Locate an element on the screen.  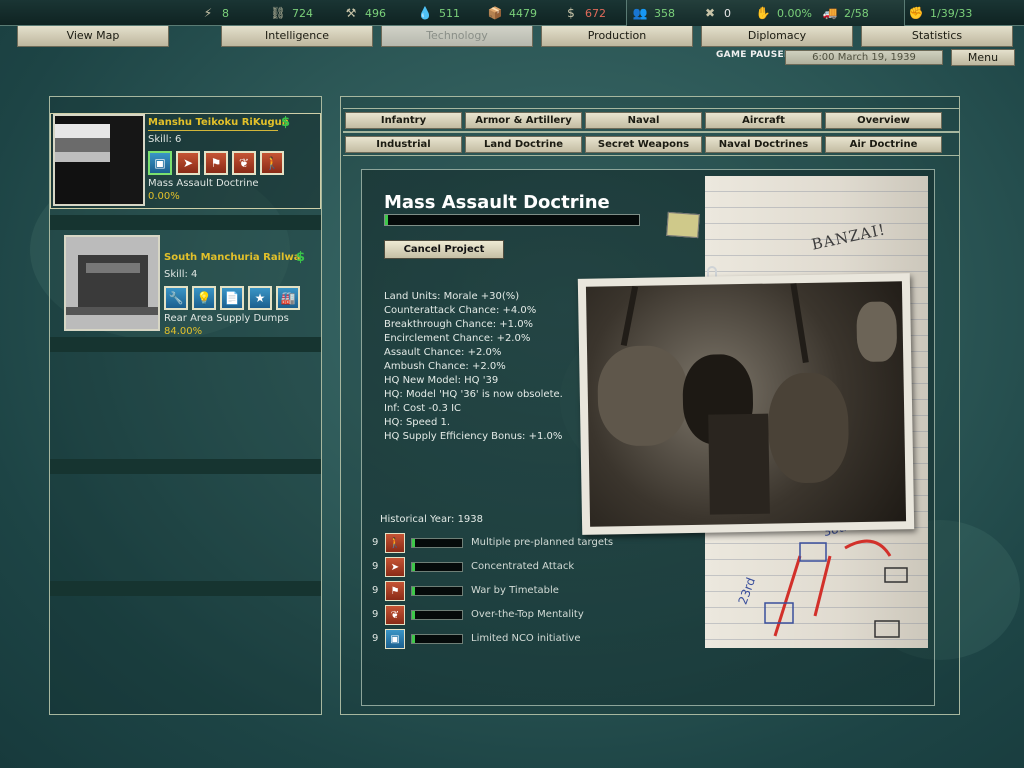
tech-effect: Assault Chance: +2.0% is located at coordinates (443, 352).